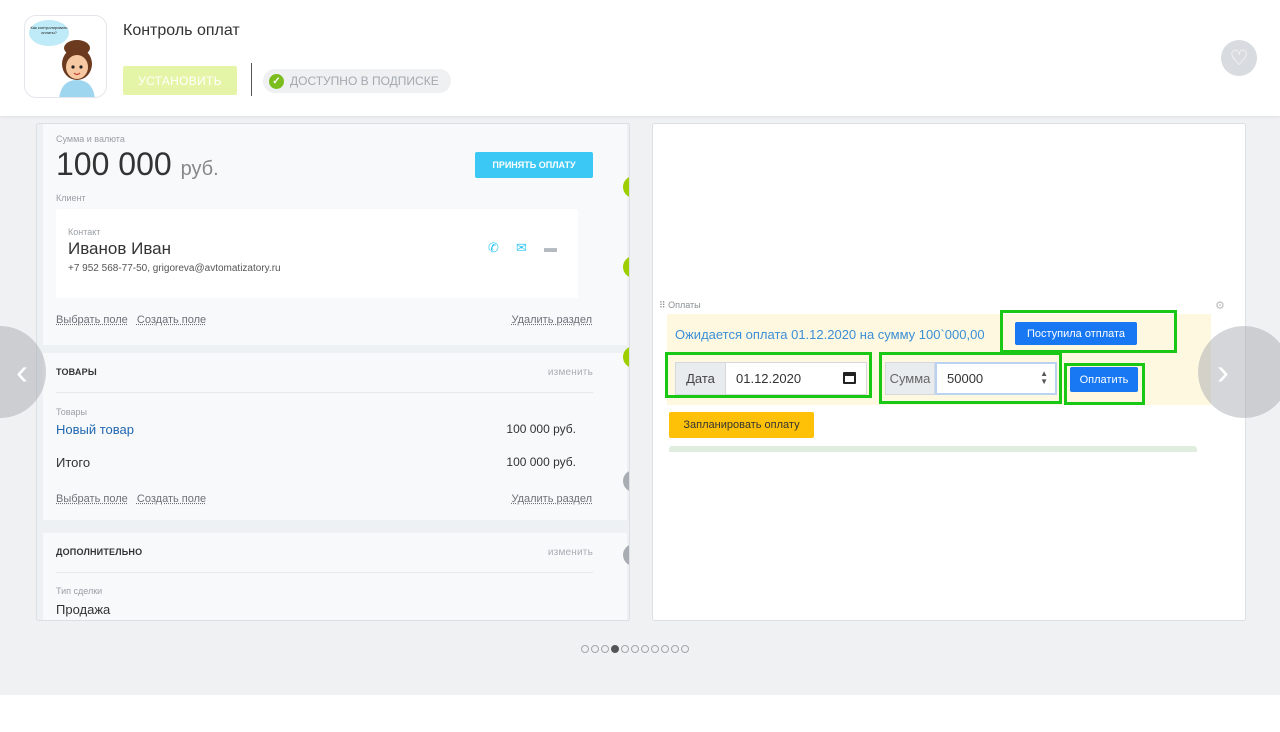 This screenshot has height=732, width=1280. I want to click on phone-icon: ✆, so click(493, 248).